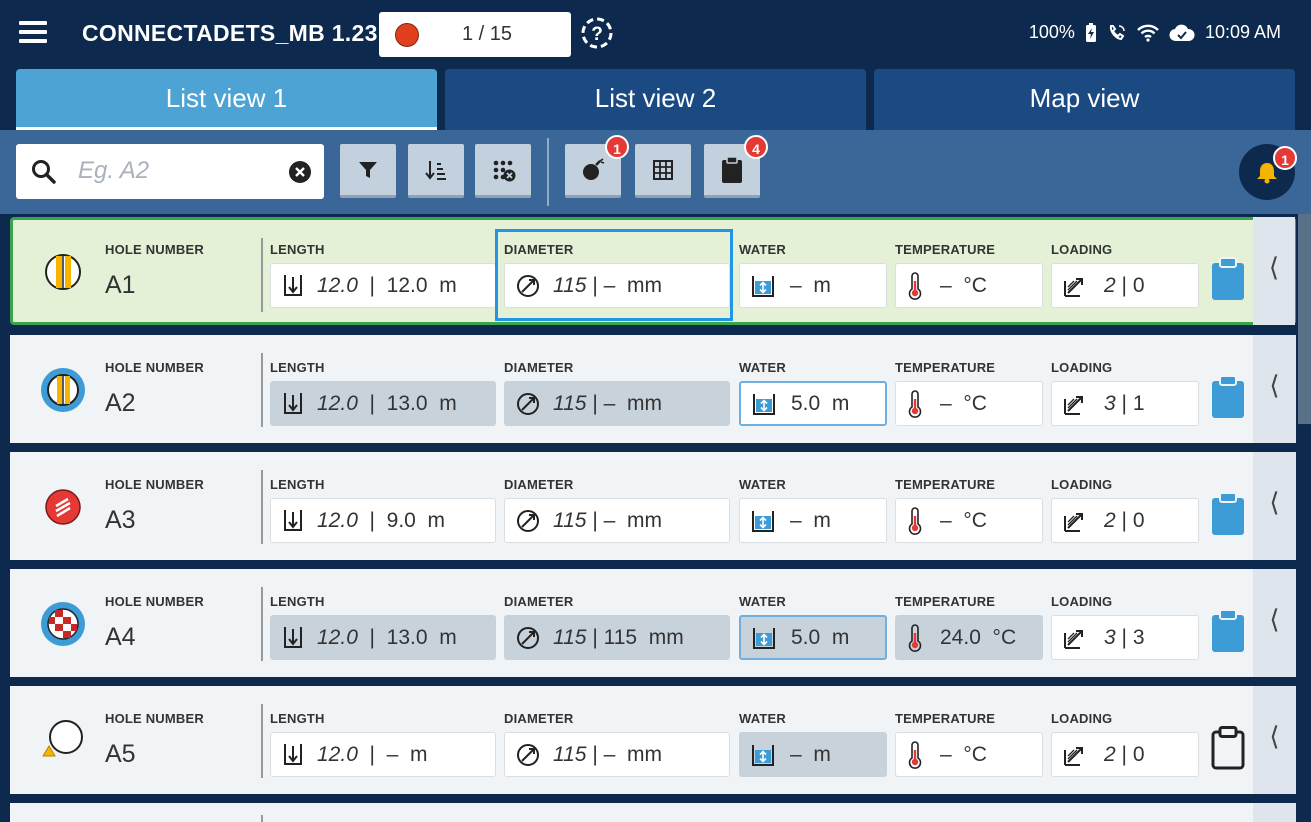 The width and height of the screenshot is (1311, 822). What do you see at coordinates (1125, 403) in the screenshot?
I see `loading-field: 3 | 1` at bounding box center [1125, 403].